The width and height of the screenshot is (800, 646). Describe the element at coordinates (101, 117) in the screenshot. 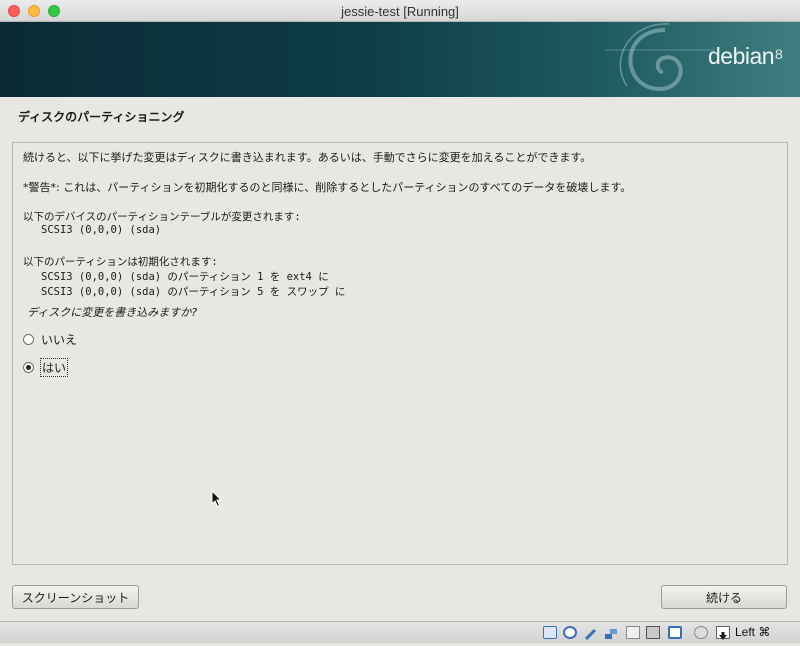

I see `page-title: ディスクのパーティショニング` at that location.